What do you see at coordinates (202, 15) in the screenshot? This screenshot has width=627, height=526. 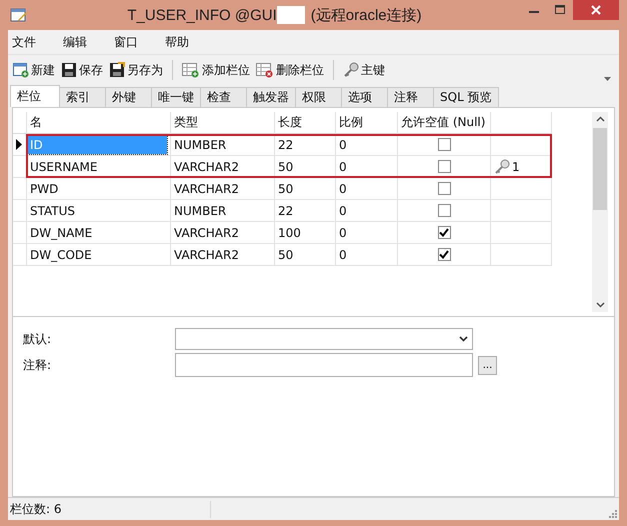 I see `window-title: T_USER_INFO @GUI` at bounding box center [202, 15].